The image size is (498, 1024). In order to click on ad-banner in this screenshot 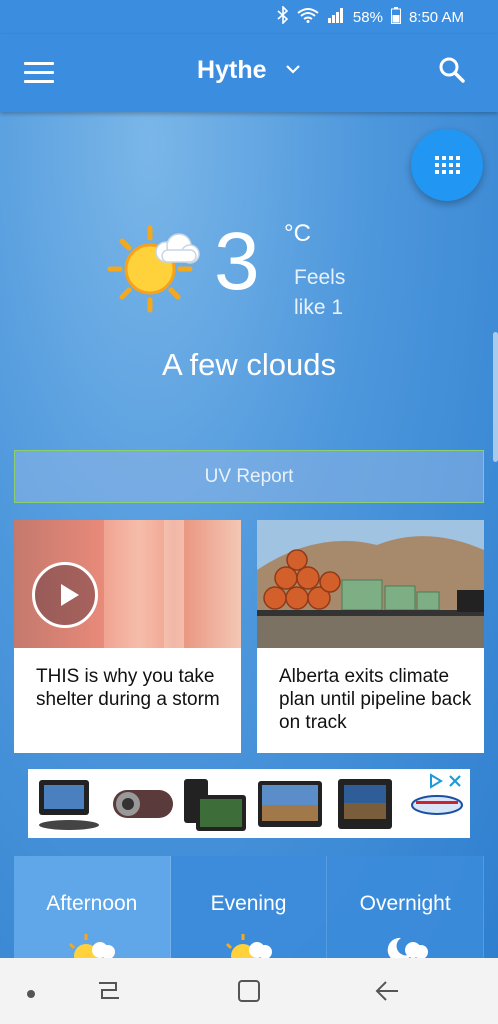, I will do `click(249, 803)`.